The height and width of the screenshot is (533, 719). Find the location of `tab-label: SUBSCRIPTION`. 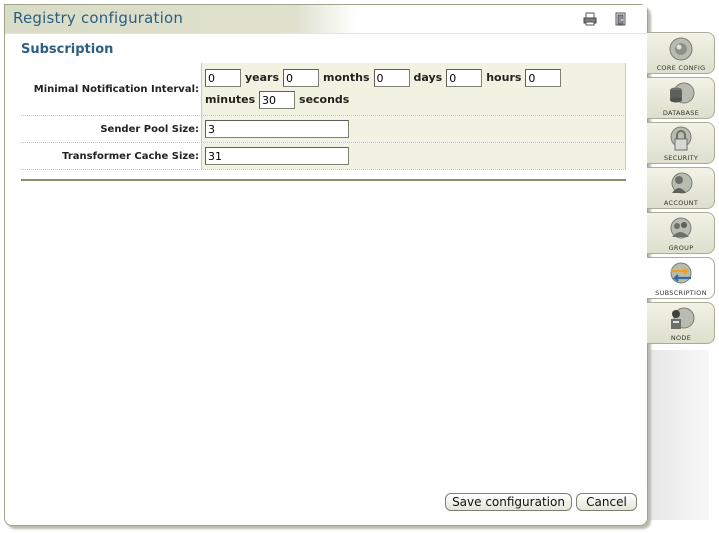

tab-label: SUBSCRIPTION is located at coordinates (681, 293).